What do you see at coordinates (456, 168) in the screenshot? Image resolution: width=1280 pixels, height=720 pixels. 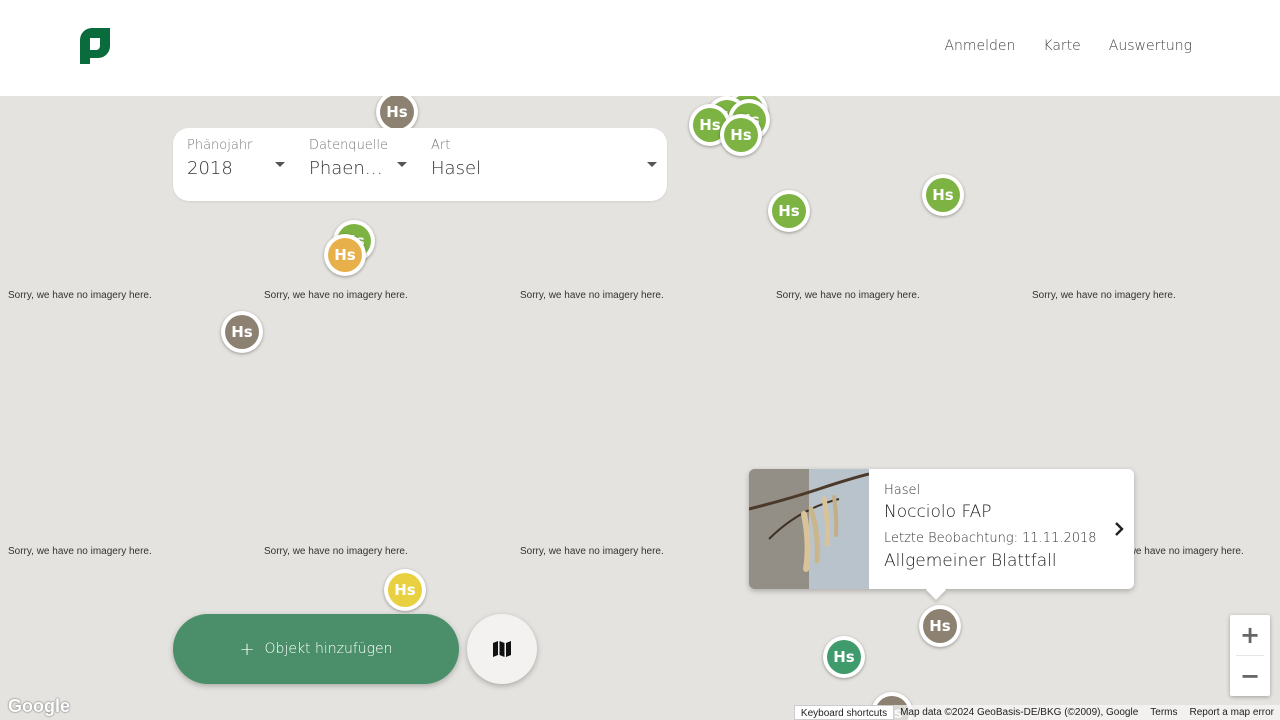 I see `species-value: Hasel` at bounding box center [456, 168].